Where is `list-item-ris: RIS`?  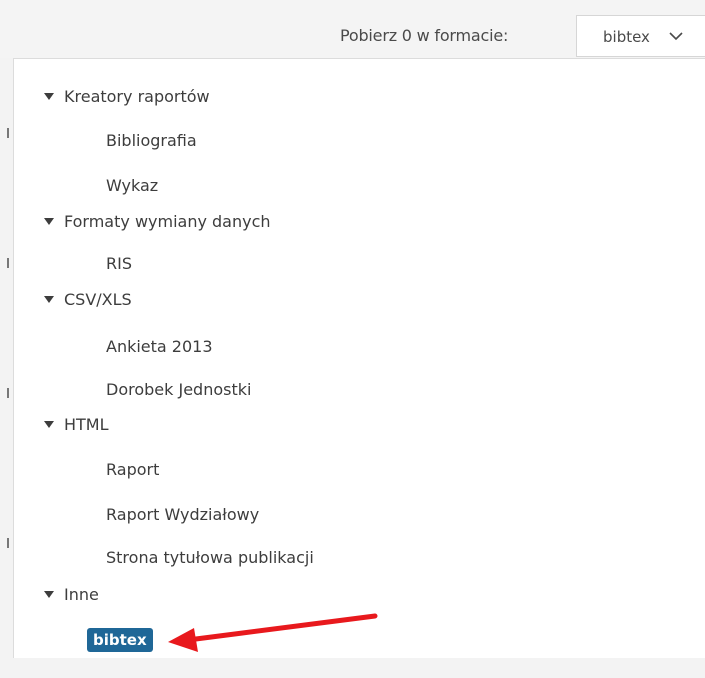 list-item-ris: RIS is located at coordinates (119, 264).